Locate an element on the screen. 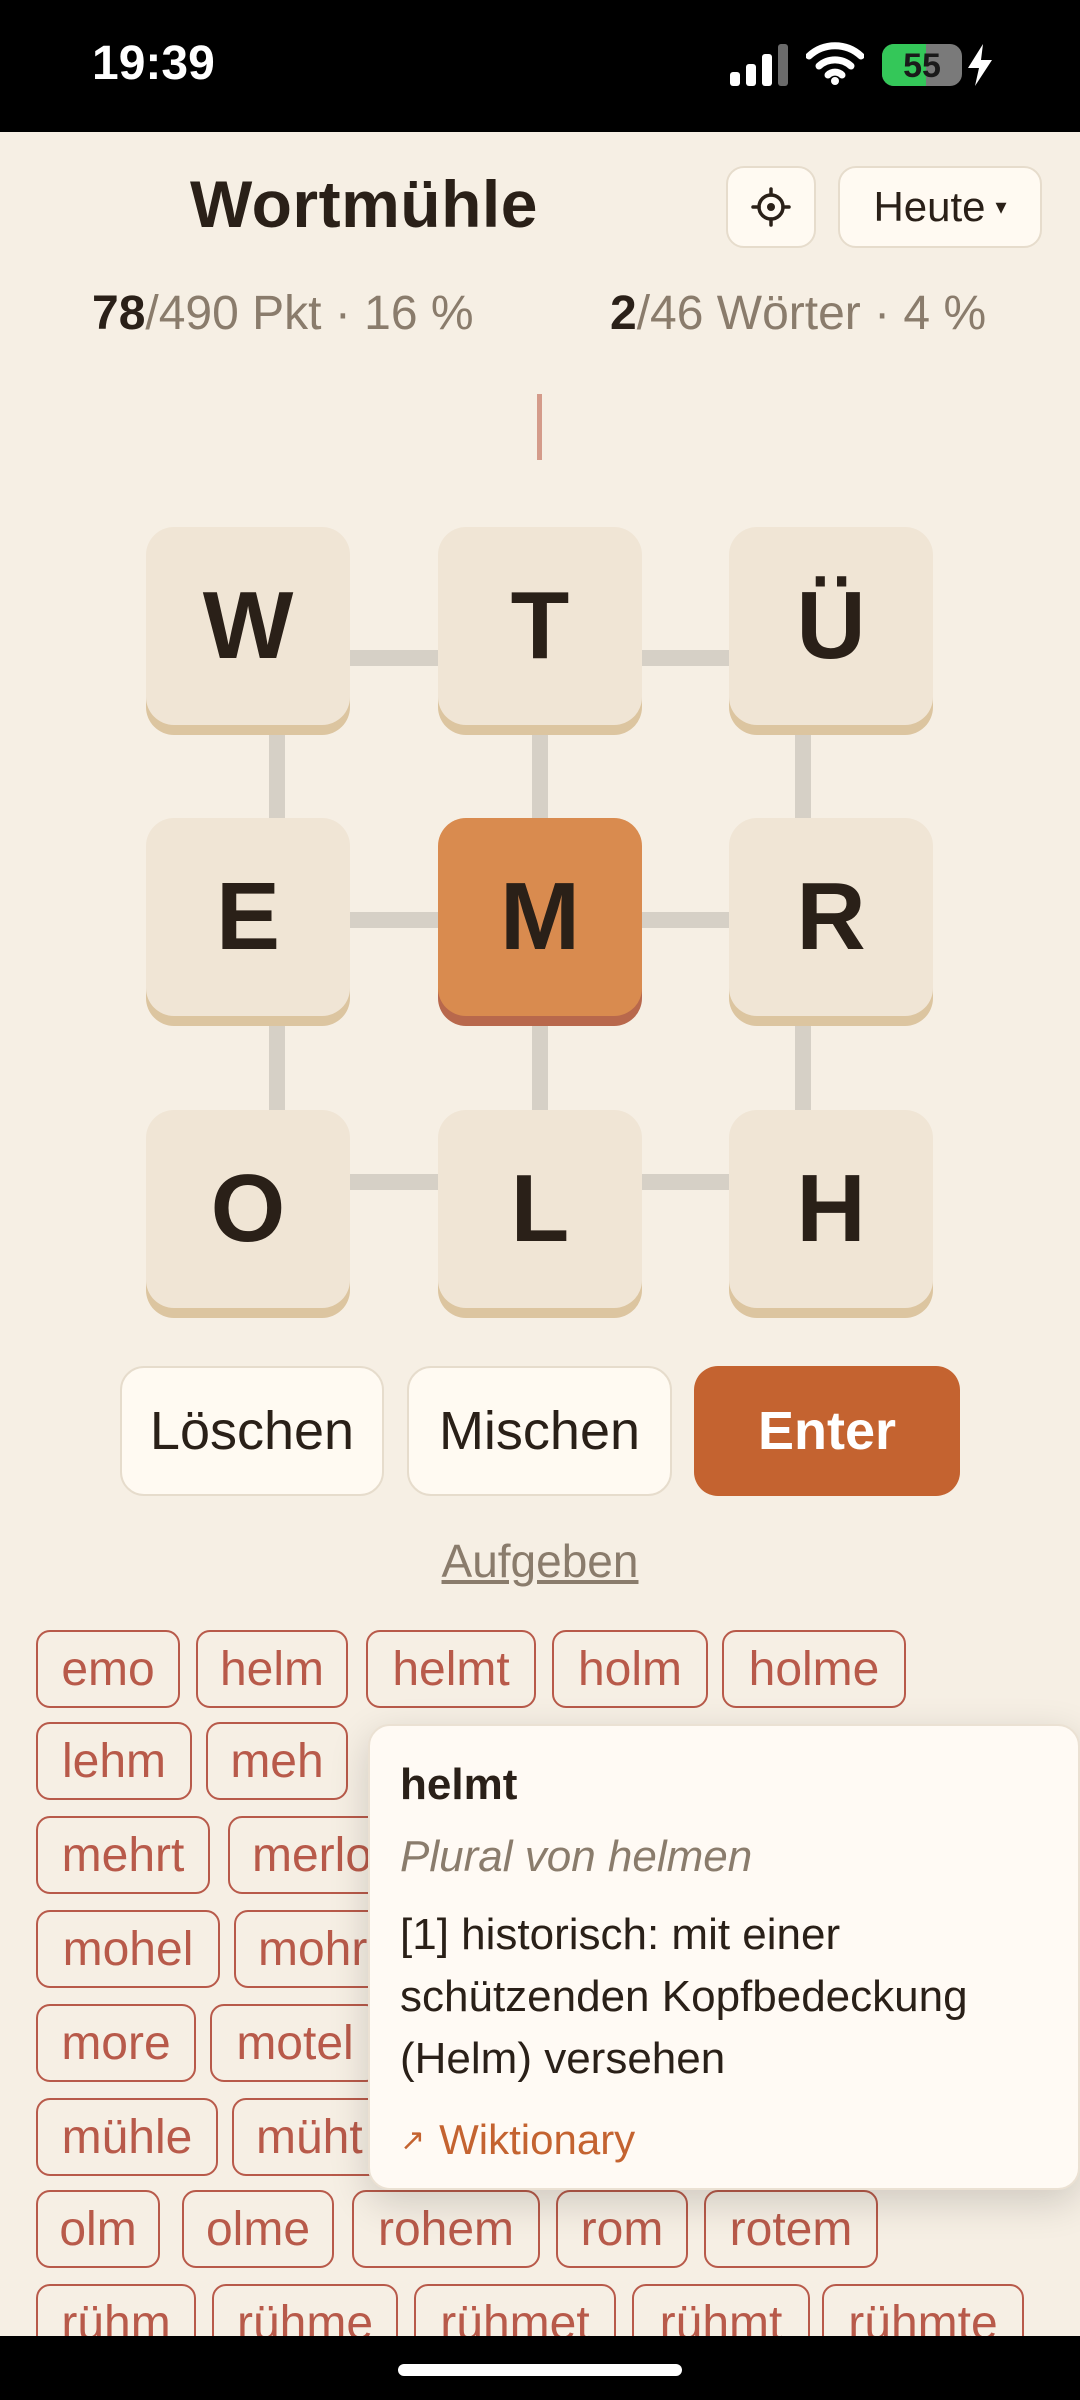 Image resolution: width=1080 pixels, height=2400 pixels. external-link-icon: ↗ is located at coordinates (413, 2140).